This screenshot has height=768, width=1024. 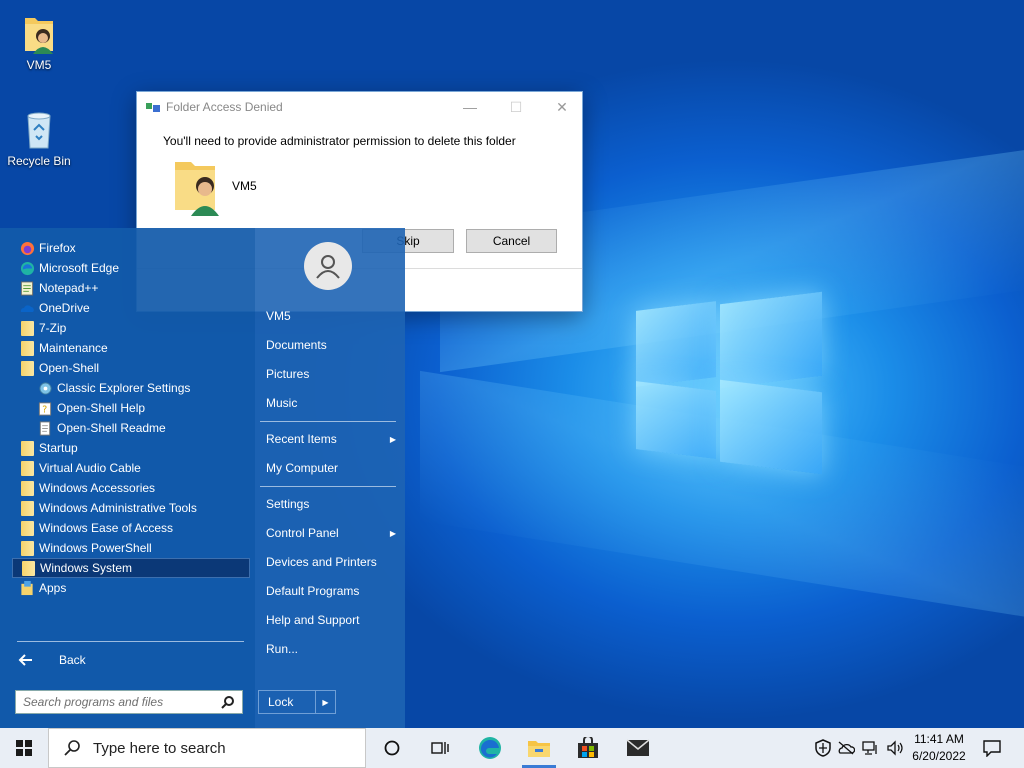 What do you see at coordinates (122, 408) in the screenshot?
I see `program-item-open-shell-help: ? Open-Shell Help` at bounding box center [122, 408].